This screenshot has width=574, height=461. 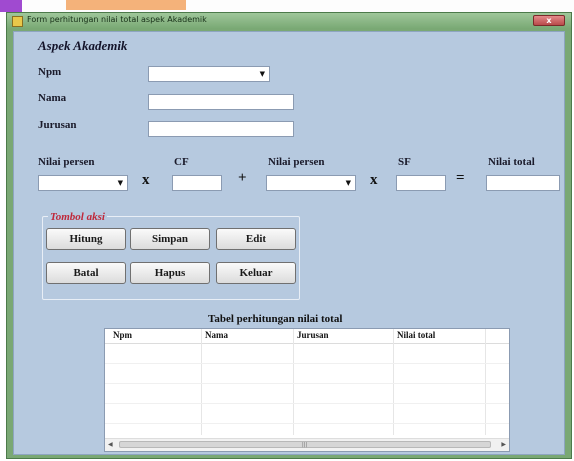 What do you see at coordinates (50, 72) in the screenshot?
I see `npm-label: Npm` at bounding box center [50, 72].